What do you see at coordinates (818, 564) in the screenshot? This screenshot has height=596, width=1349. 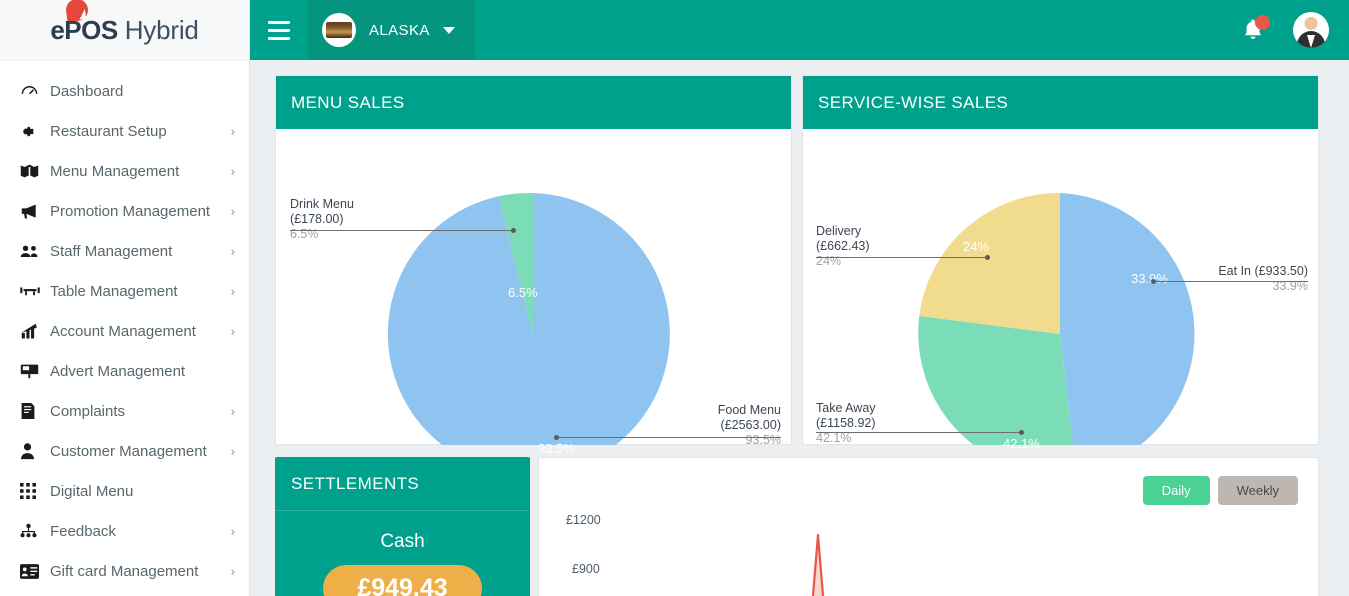 I see `daily-sales-area-series` at bounding box center [818, 564].